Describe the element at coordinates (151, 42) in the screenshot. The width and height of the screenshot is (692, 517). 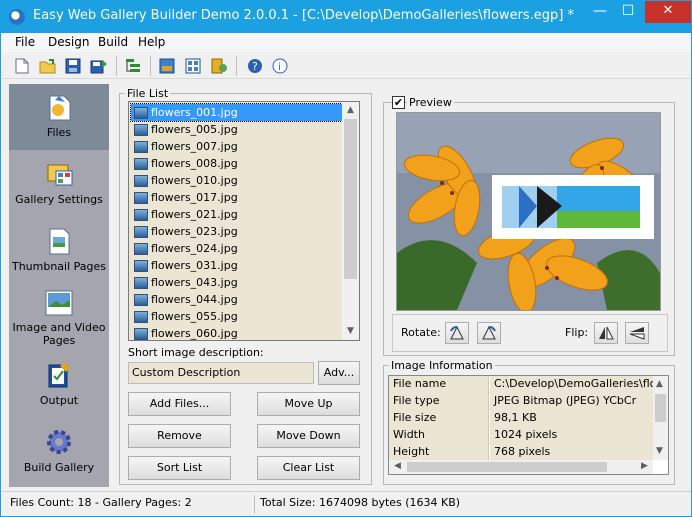
I see `menu-help: Help` at that location.